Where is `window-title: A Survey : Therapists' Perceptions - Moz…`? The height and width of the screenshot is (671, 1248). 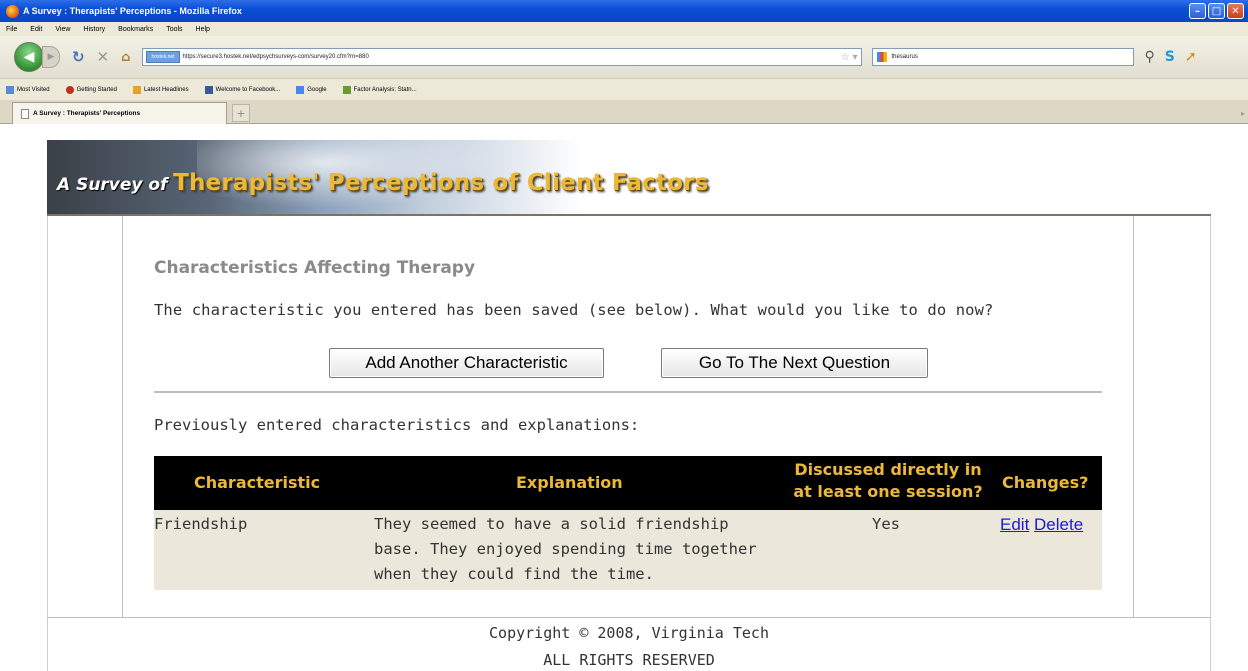
window-title: A Survey : Therapists' Perceptions - Moz… is located at coordinates (132, 11).